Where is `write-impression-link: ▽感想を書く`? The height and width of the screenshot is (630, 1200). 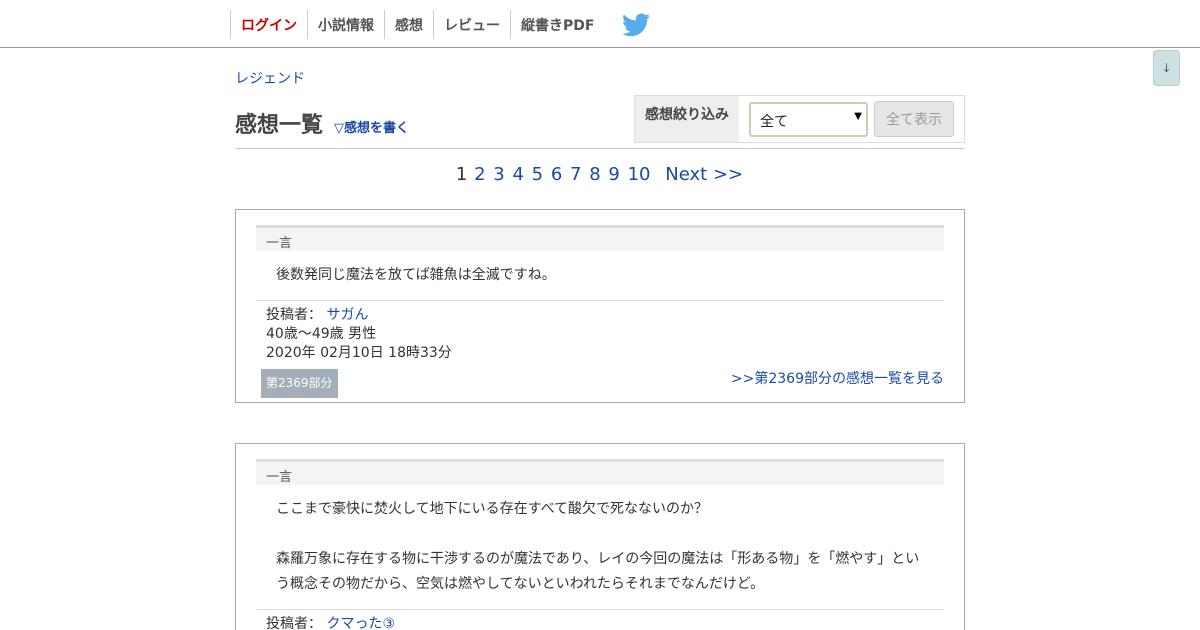 write-impression-link: ▽感想を書く is located at coordinates (371, 126).